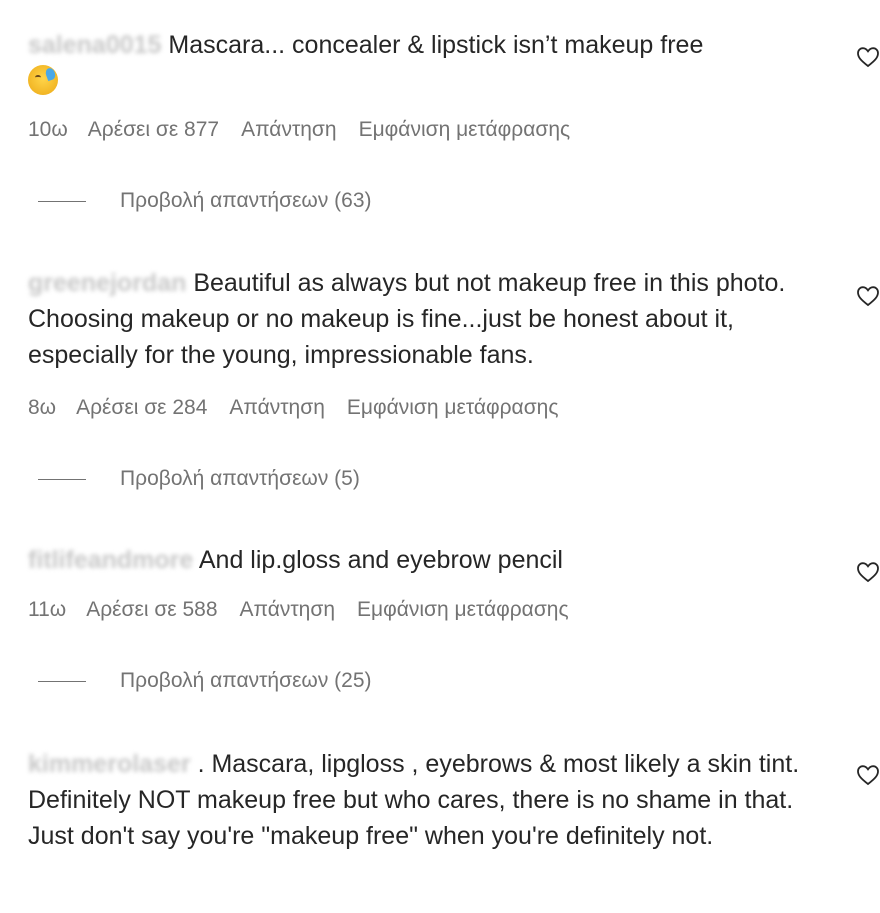 Image resolution: width=880 pixels, height=913 pixels. What do you see at coordinates (109, 764) in the screenshot?
I see `comment-username: kimmerolaser` at bounding box center [109, 764].